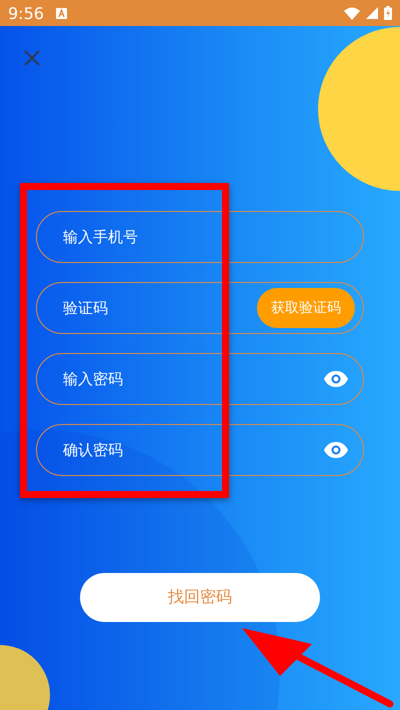  Describe the element at coordinates (200, 450) in the screenshot. I see `input-field: 确认密码` at that location.